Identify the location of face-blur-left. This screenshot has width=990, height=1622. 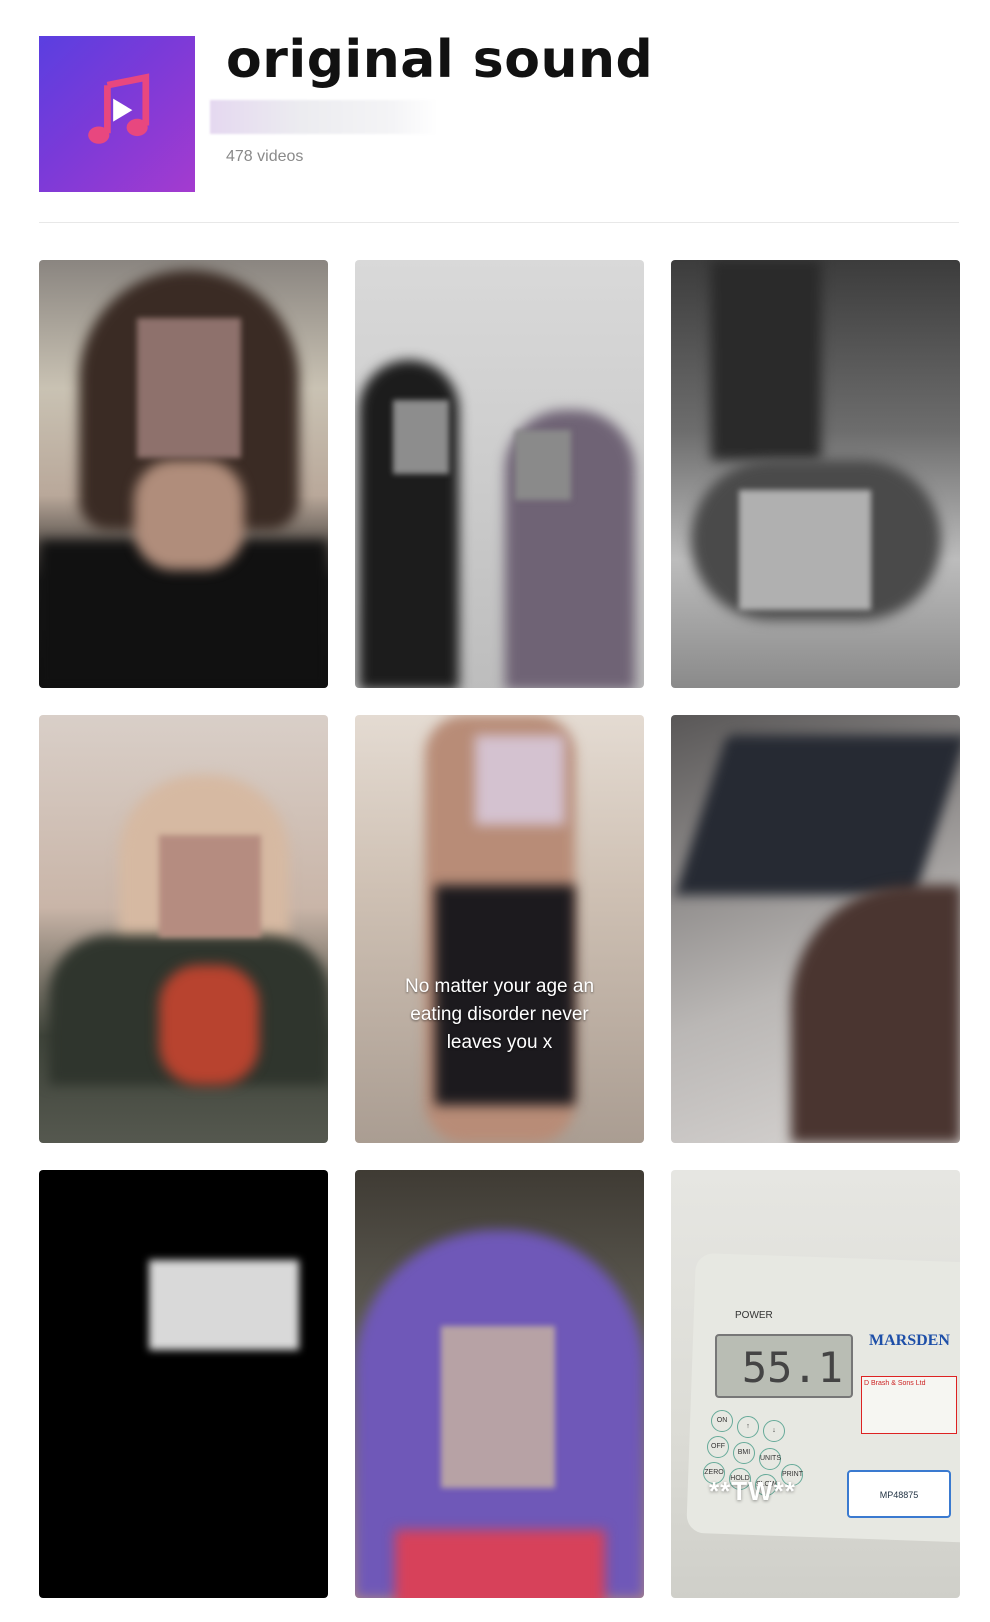
(421, 437).